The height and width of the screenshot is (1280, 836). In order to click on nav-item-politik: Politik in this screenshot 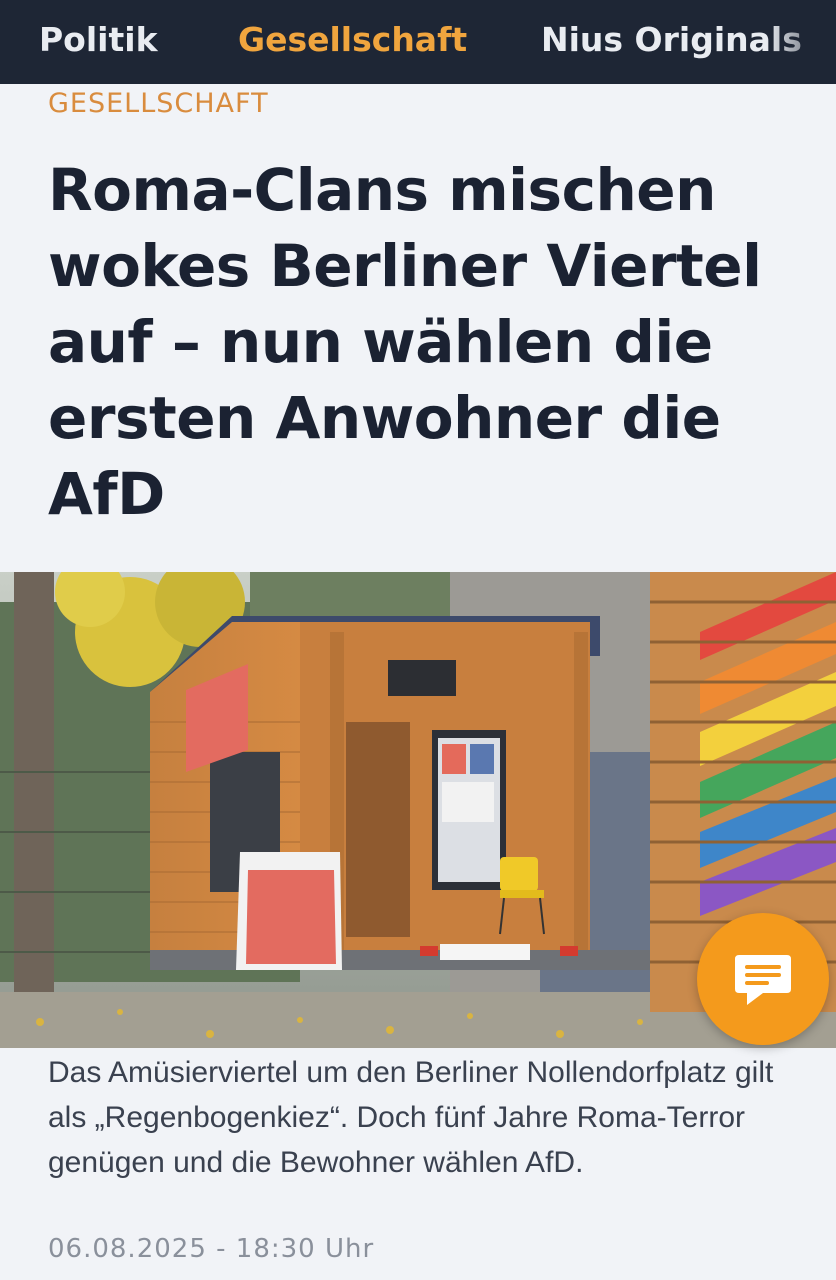, I will do `click(98, 40)`.